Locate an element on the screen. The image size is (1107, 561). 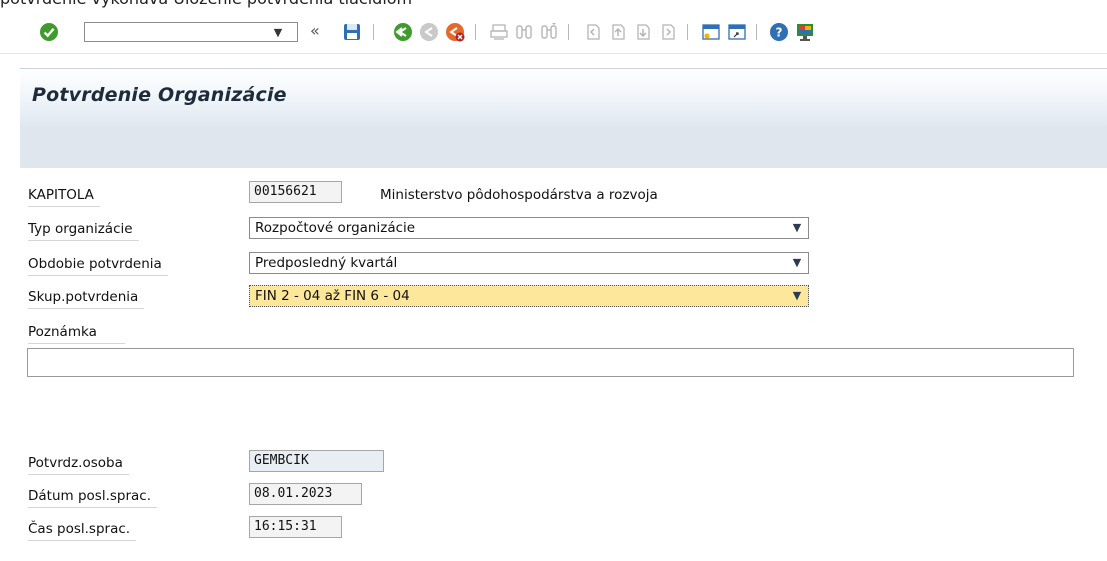
skupina-potvrdenia-value: FIN 2 - 04 až FIN 6 - 04 is located at coordinates (332, 296).